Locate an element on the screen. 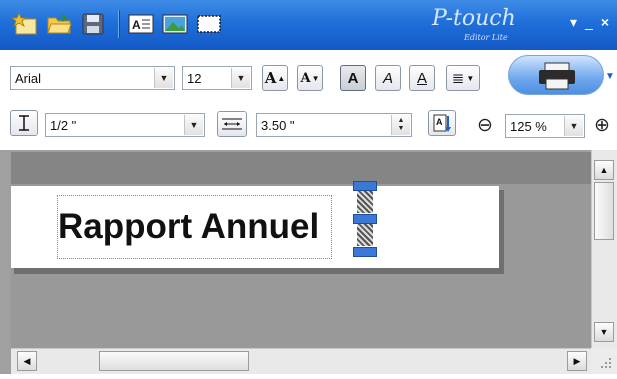 The width and height of the screenshot is (617, 379). label-length-spinner: 3.50 " ▲ ▼ is located at coordinates (334, 125).